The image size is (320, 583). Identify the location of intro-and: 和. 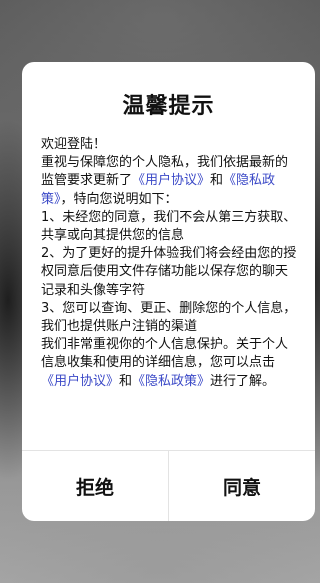
(217, 181).